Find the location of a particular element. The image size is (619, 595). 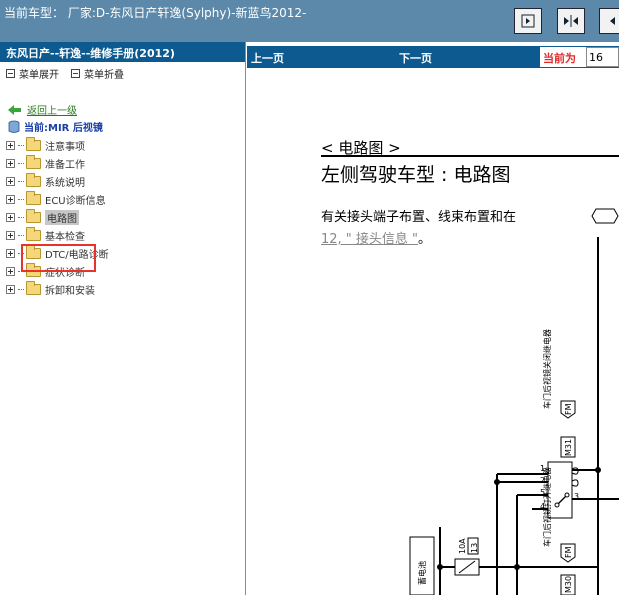

tree-item-label: 注意事项 is located at coordinates (65, 147).